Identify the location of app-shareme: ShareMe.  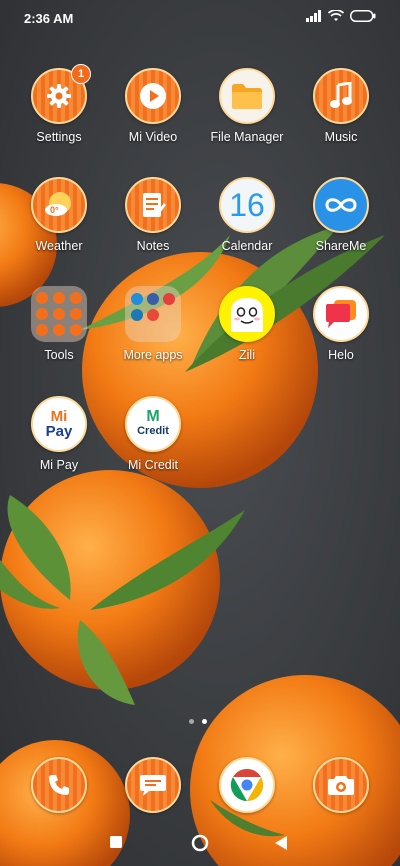
(341, 215).